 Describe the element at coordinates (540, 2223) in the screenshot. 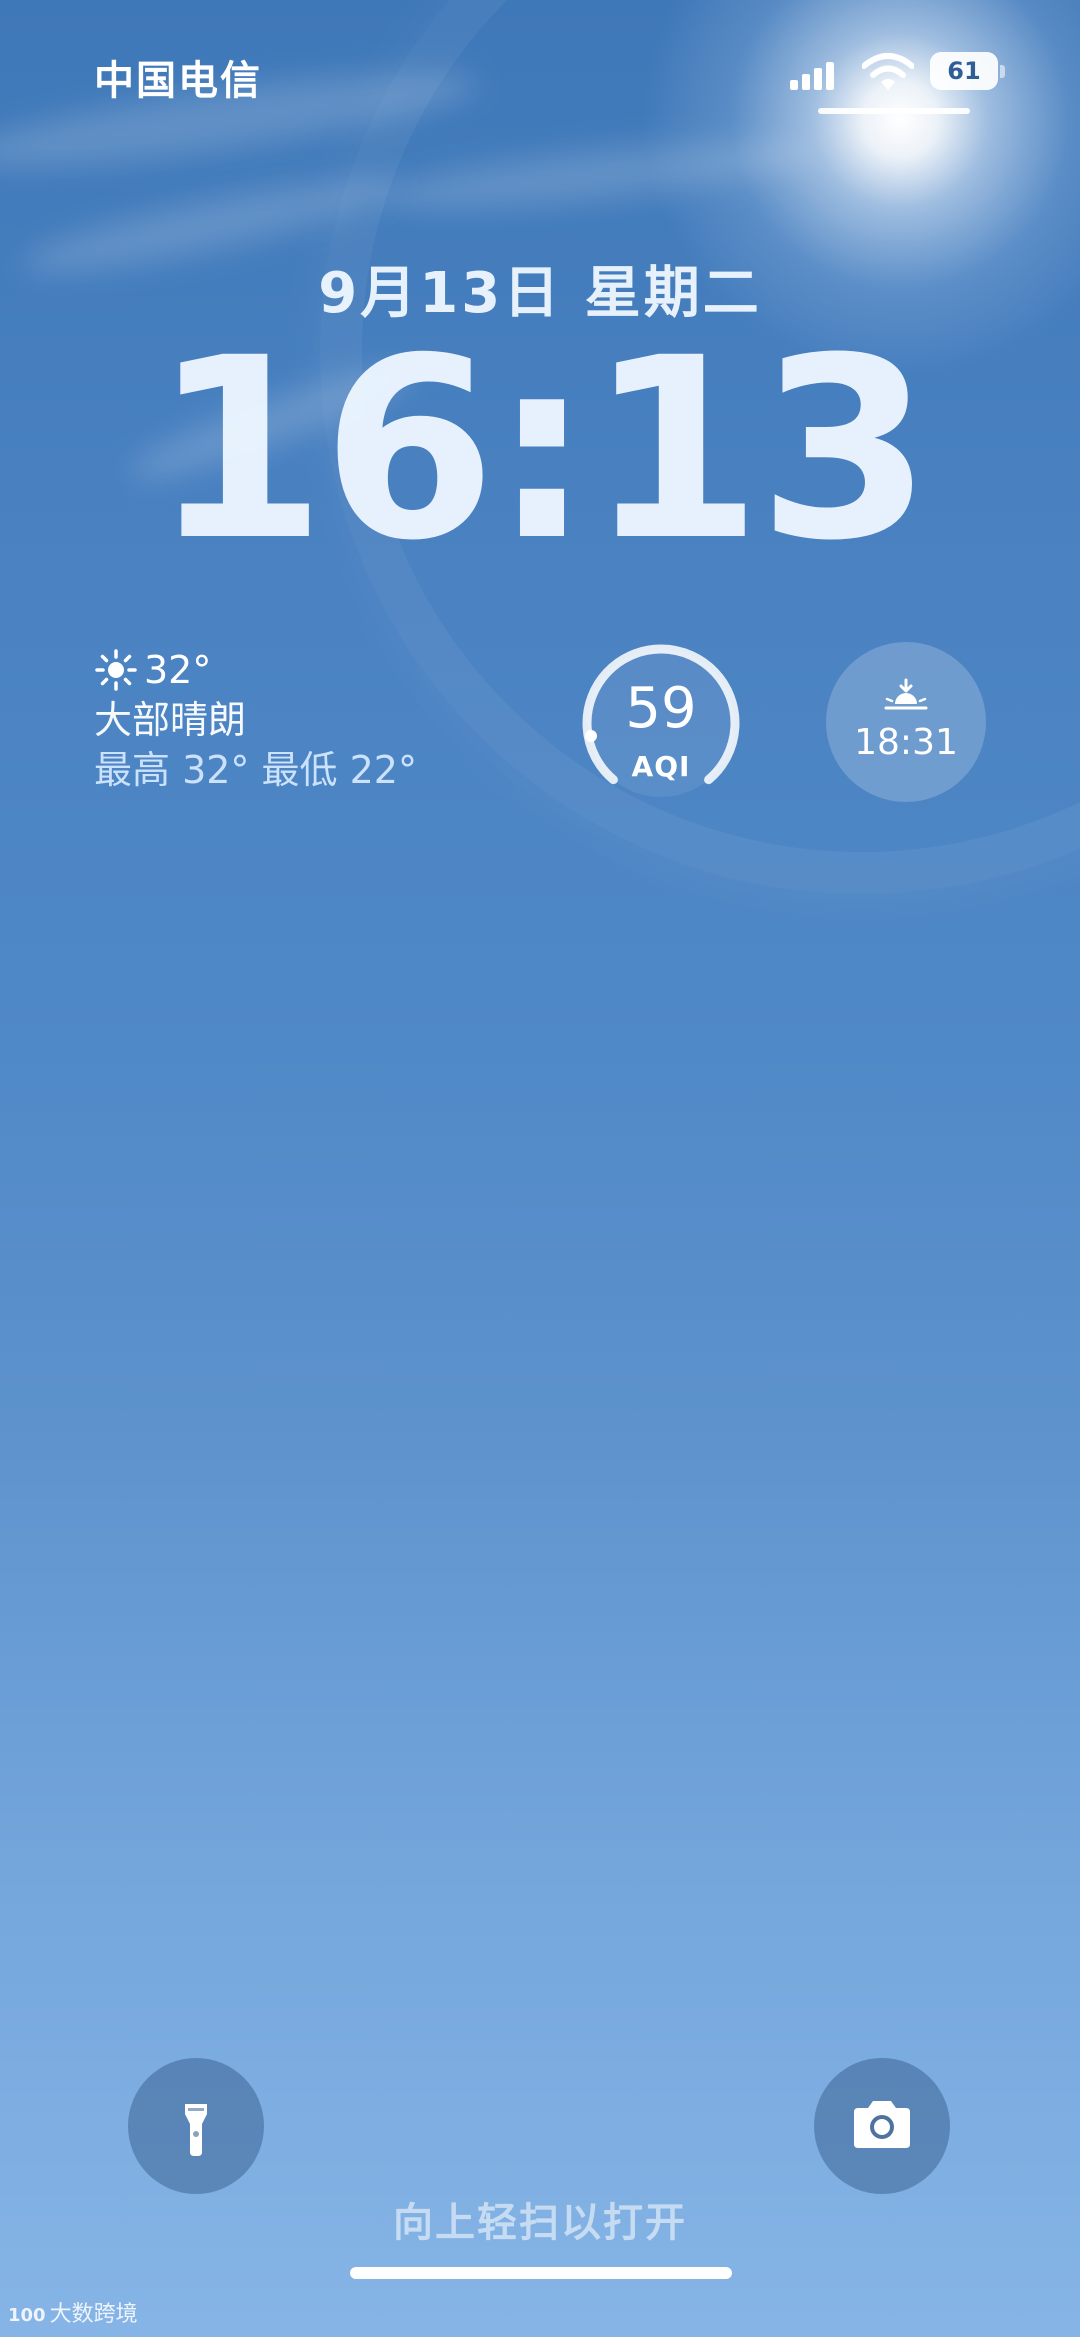

I see `swipe-to-open-hint: 向上轻扫以打开` at that location.